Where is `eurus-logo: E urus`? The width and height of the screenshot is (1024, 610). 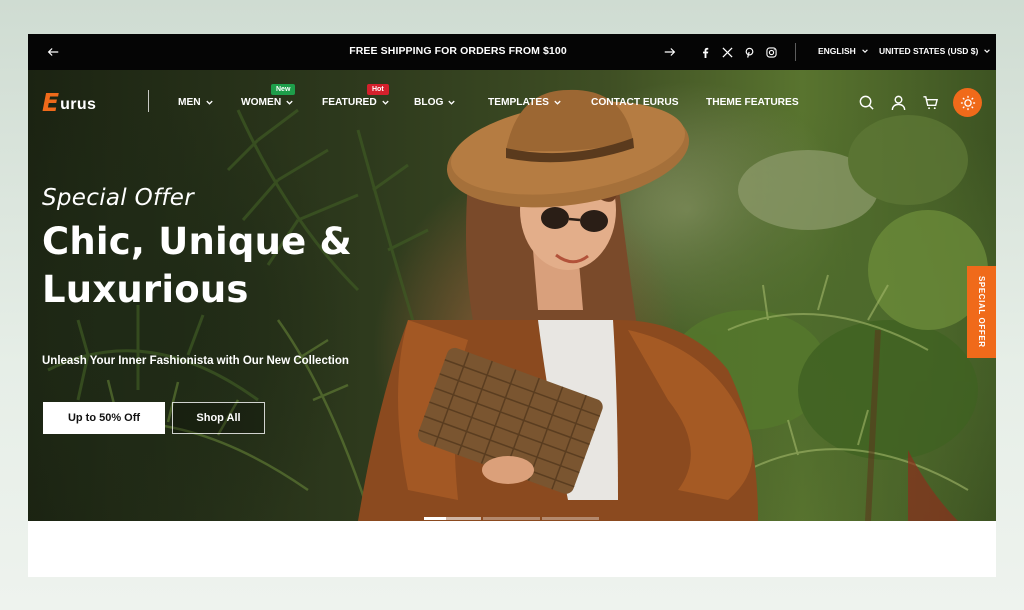 eurus-logo: E urus is located at coordinates (69, 102).